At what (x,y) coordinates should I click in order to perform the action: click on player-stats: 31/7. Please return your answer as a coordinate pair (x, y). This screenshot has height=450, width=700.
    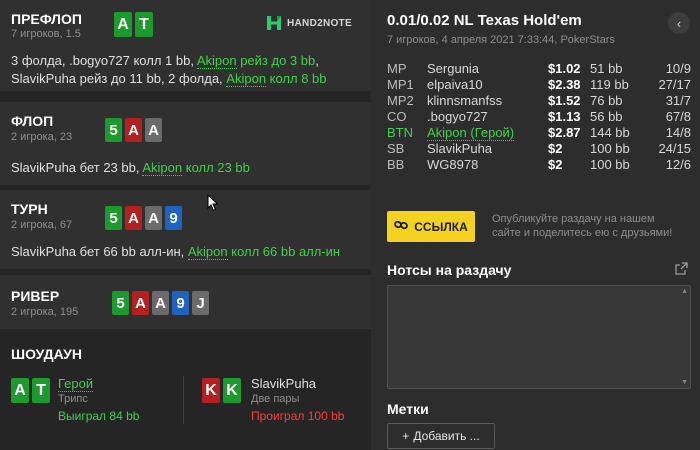
    Looking at the image, I should click on (678, 100).